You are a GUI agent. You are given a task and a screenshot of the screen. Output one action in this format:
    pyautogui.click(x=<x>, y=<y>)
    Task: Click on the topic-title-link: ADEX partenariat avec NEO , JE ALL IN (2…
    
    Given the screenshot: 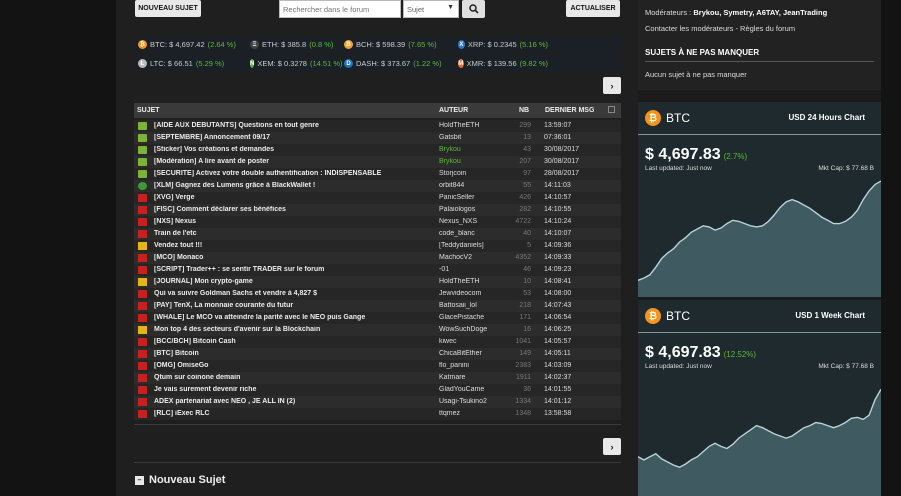 What is the action you would take?
    pyautogui.click(x=294, y=401)
    